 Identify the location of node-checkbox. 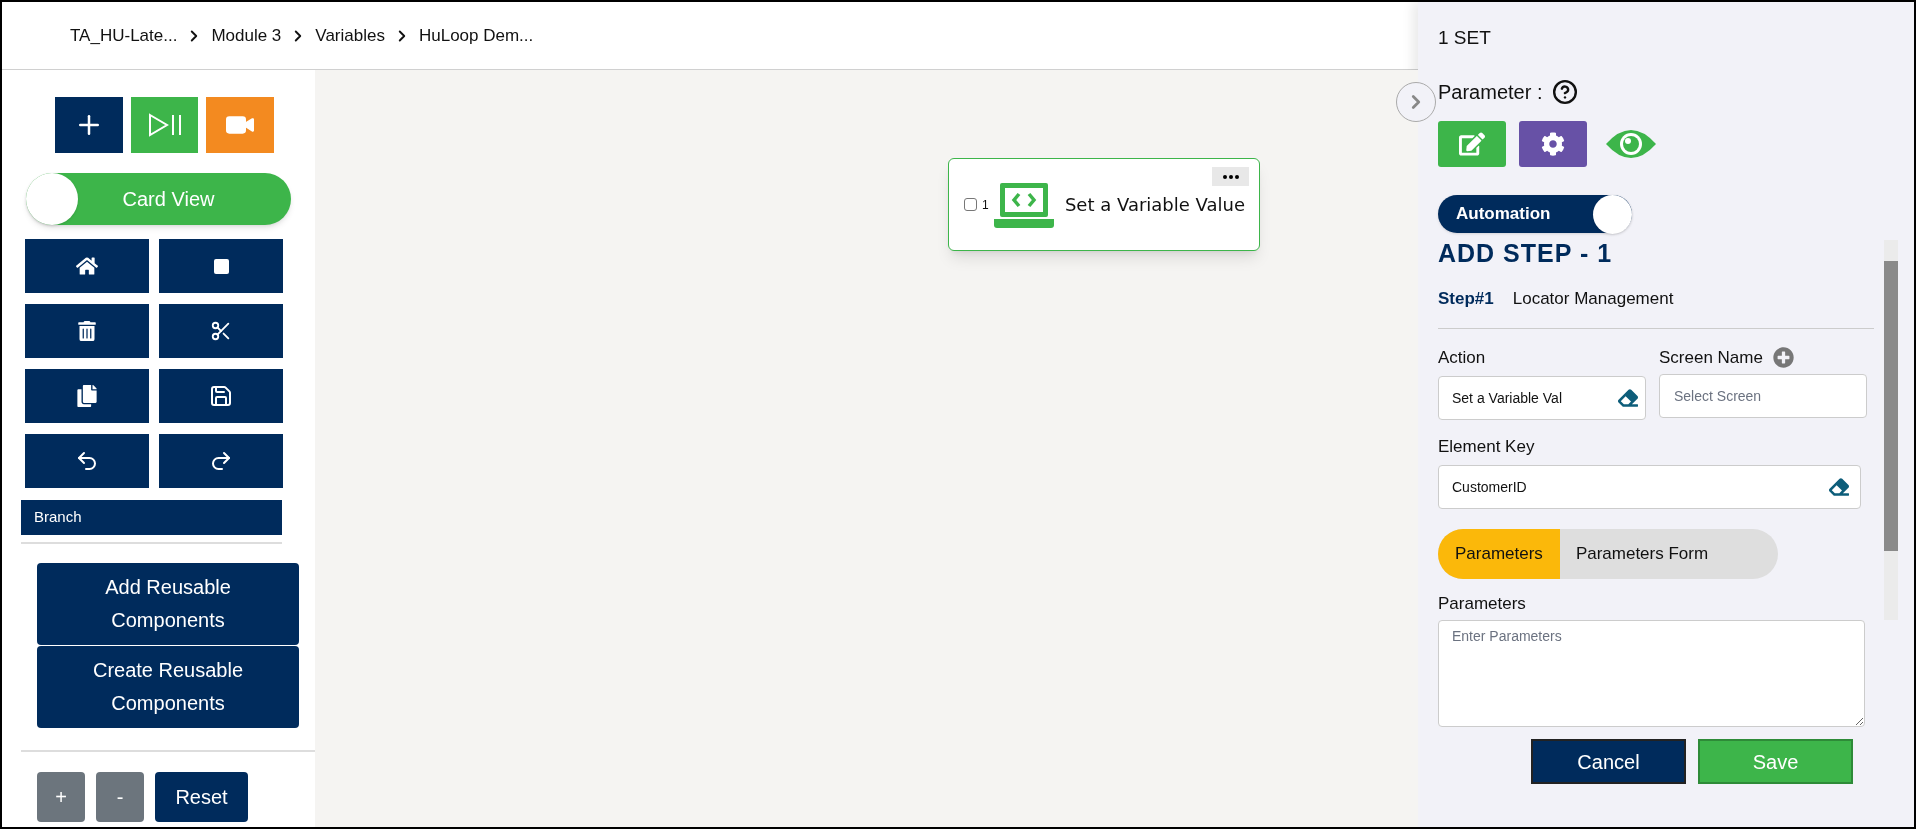
(970, 204).